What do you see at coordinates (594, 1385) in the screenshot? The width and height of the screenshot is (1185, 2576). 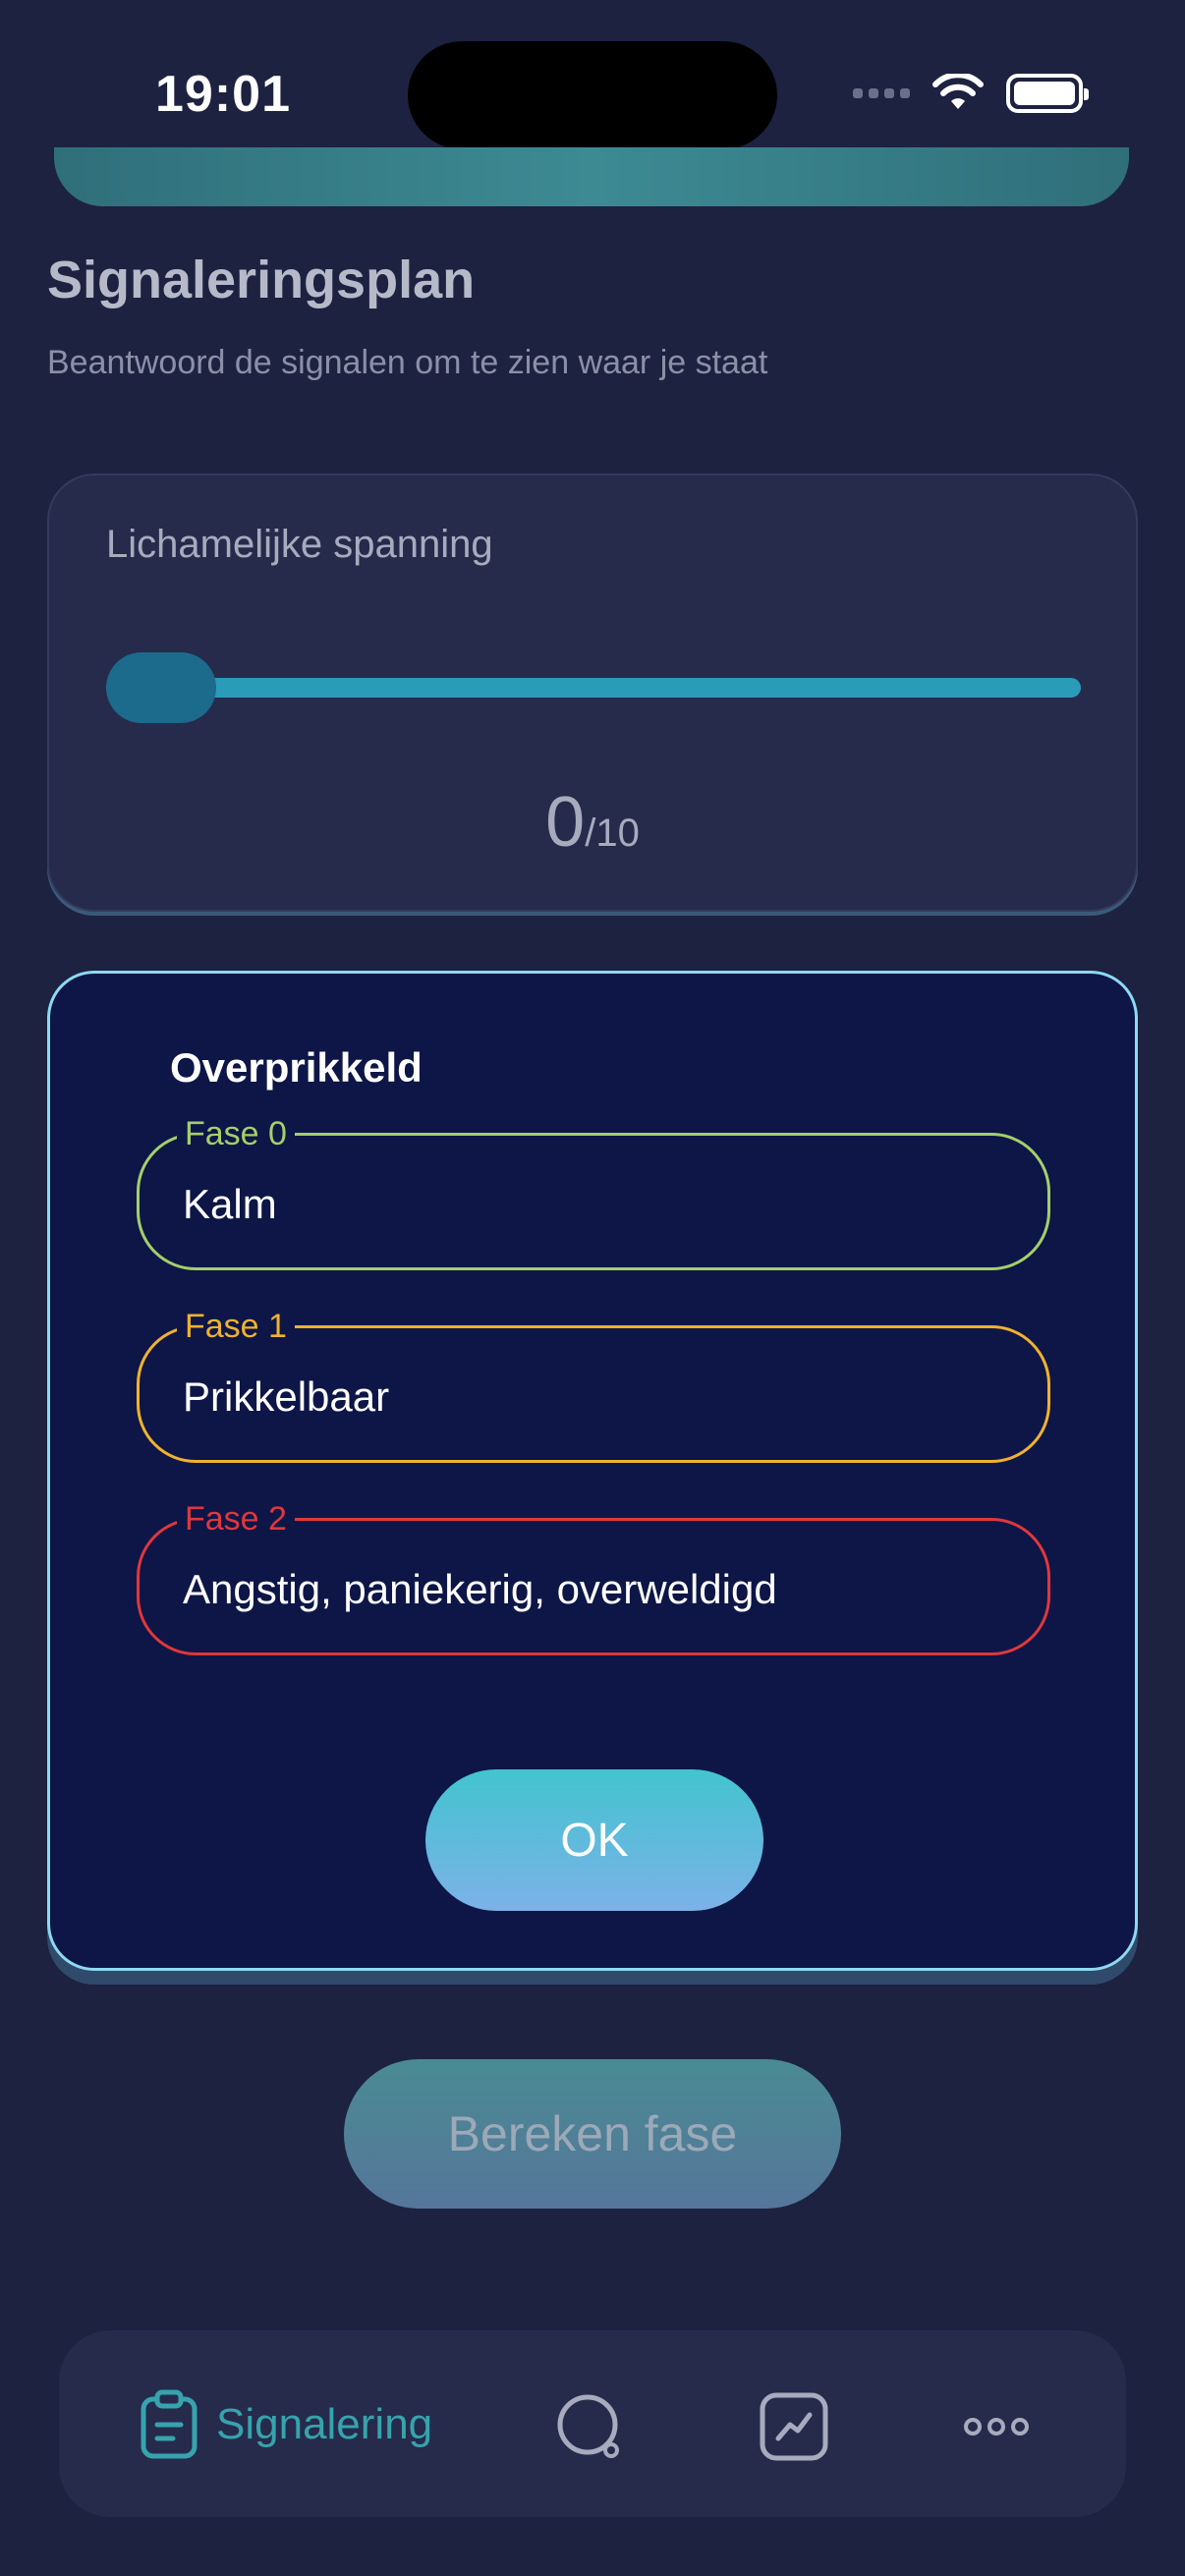 I see `phase-1-field: Fase 1 Prikkelbaar` at bounding box center [594, 1385].